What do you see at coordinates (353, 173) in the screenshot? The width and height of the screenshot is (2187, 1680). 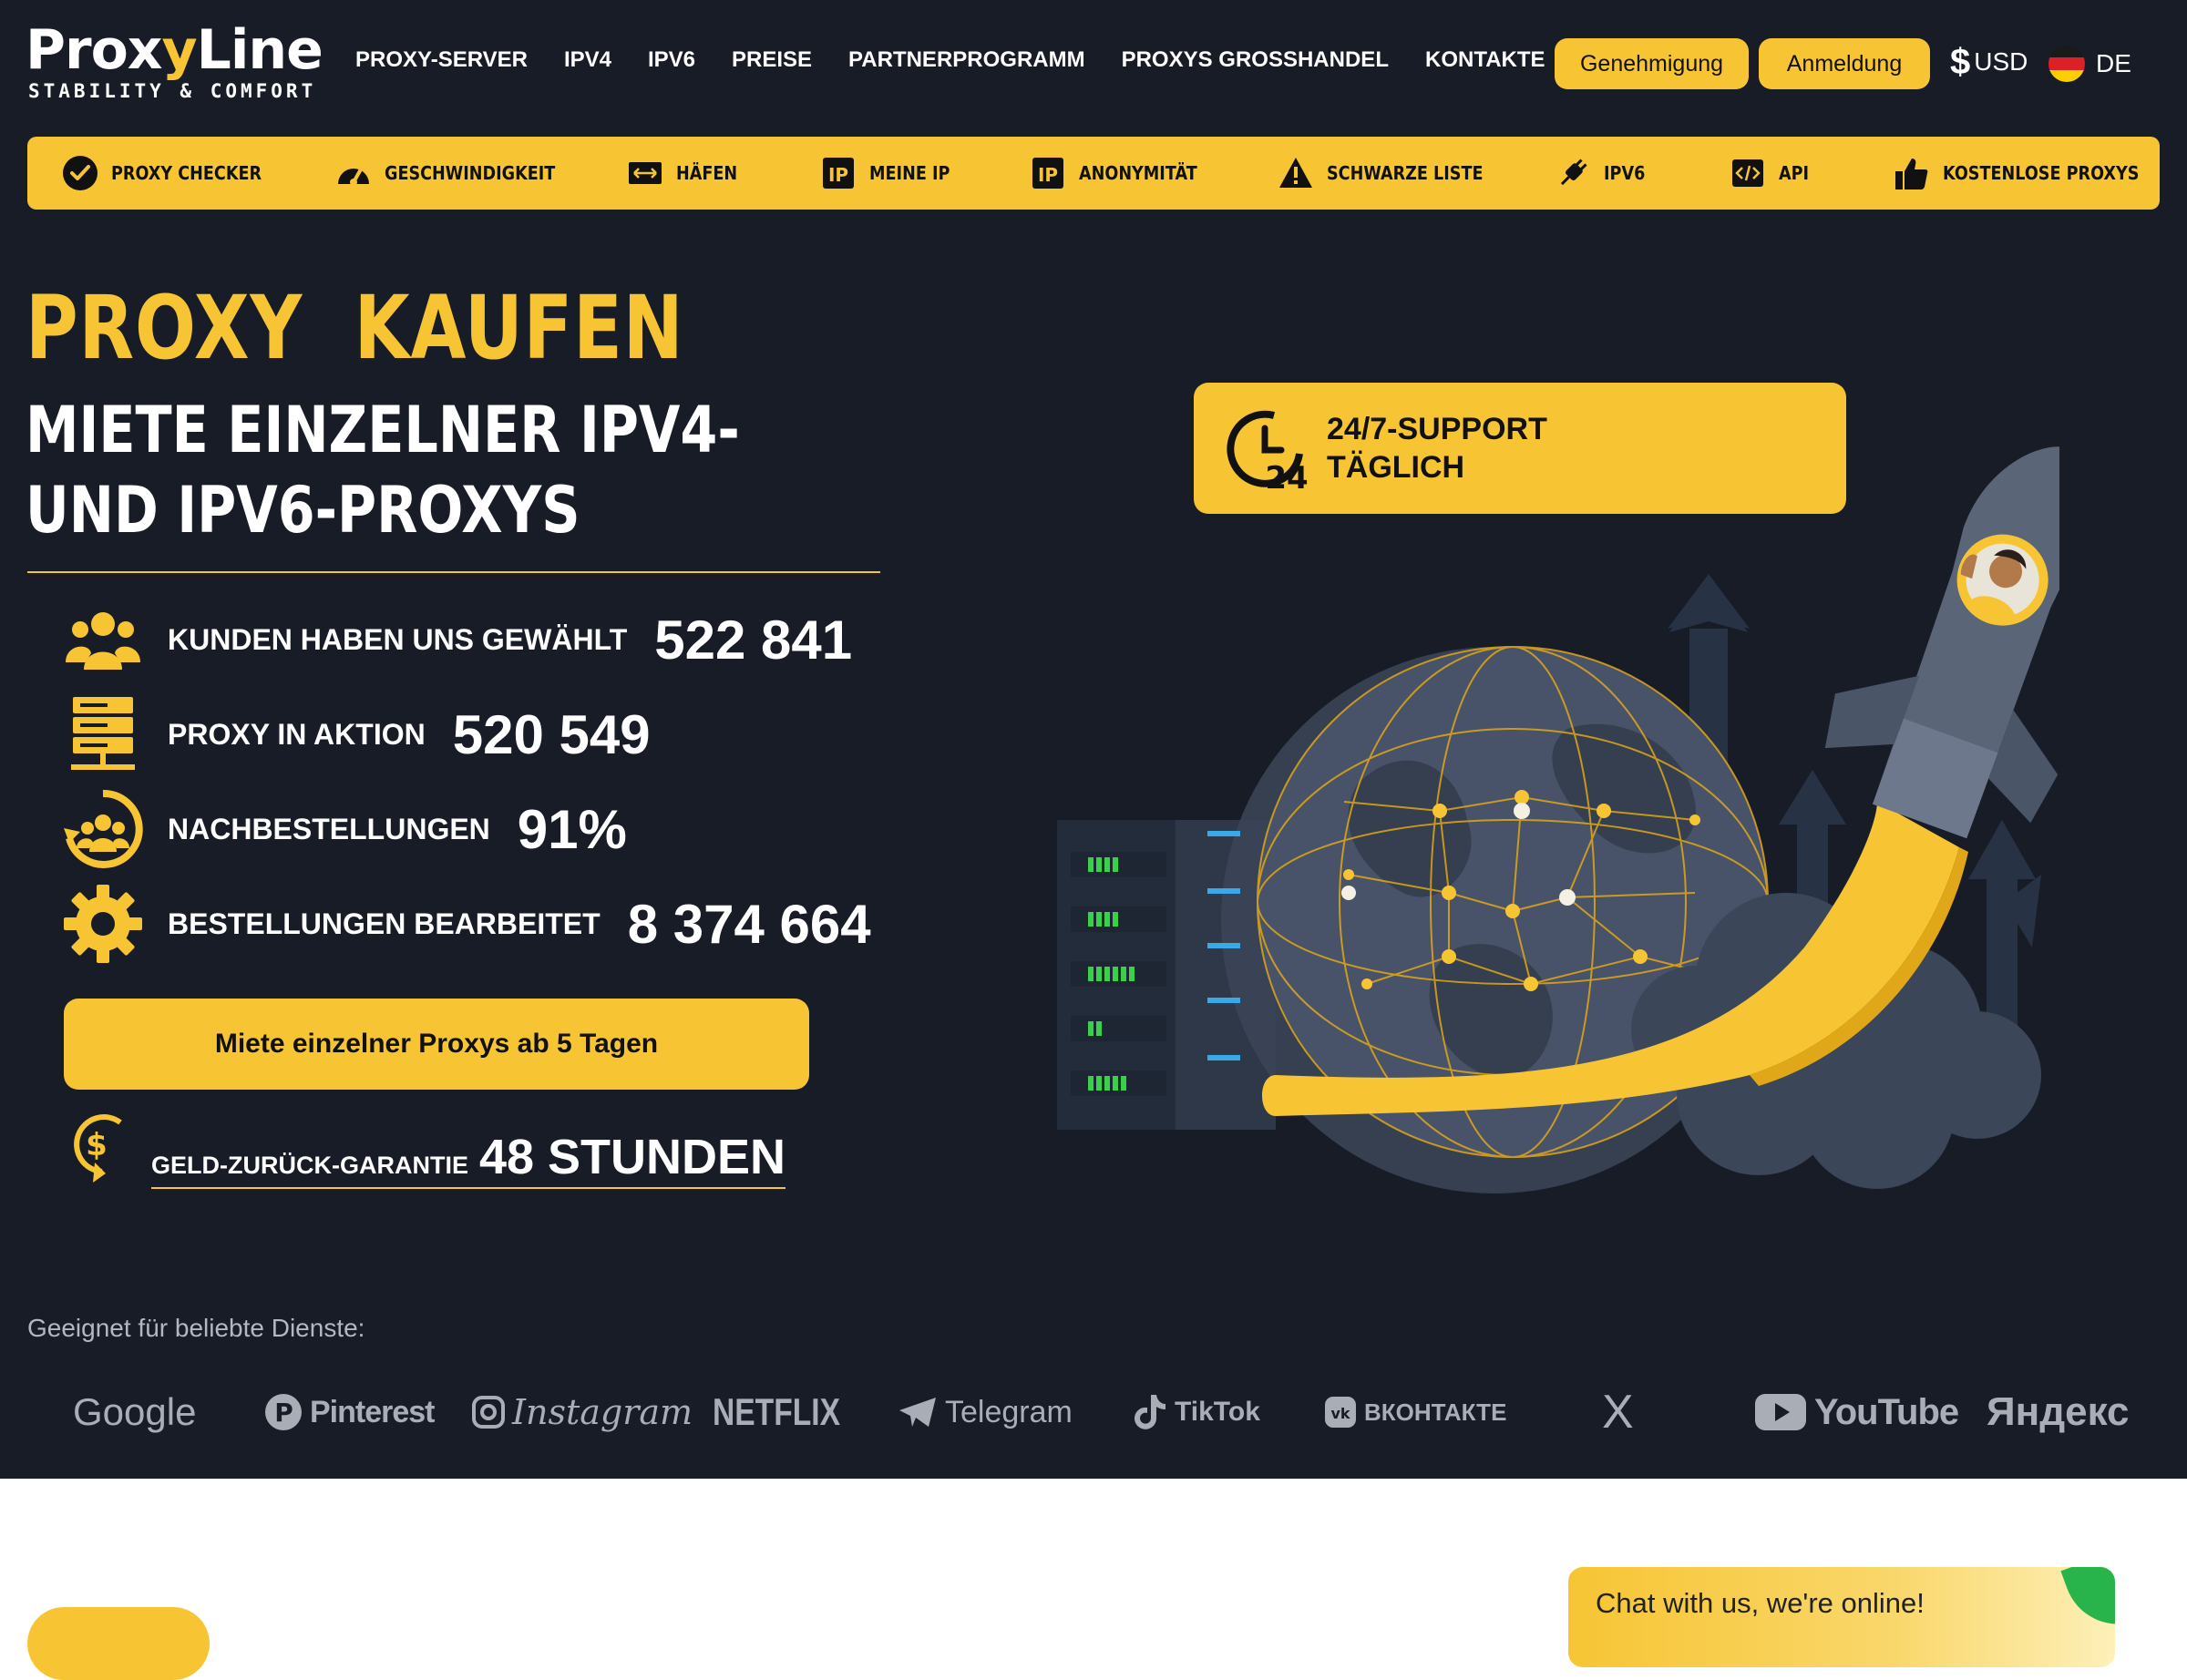 I see `speedometer-icon` at bounding box center [353, 173].